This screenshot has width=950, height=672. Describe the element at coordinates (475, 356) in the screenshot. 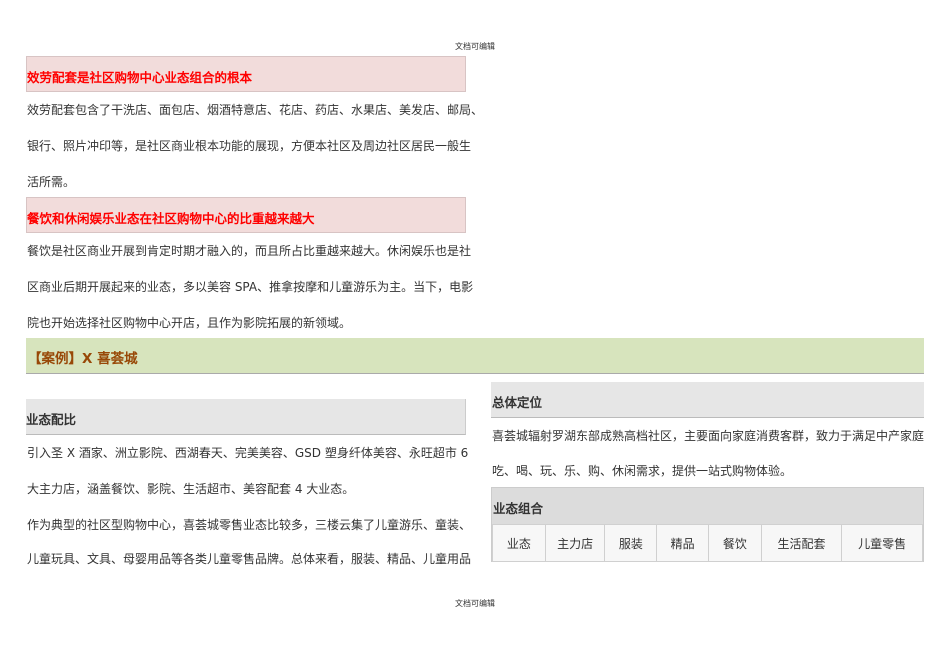

I see `case-heading: 【案例】X 喜荟城` at that location.